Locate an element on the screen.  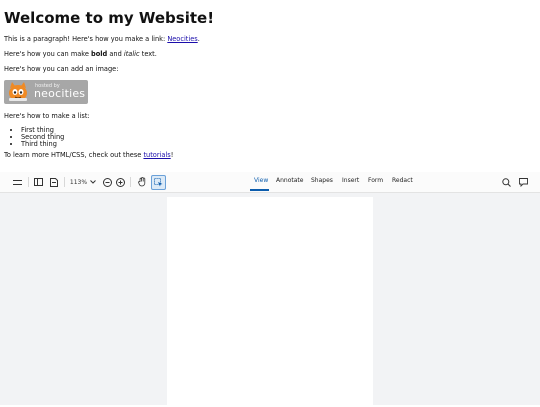
paragraph-image: Here's how you can add an image: is located at coordinates (61, 69).